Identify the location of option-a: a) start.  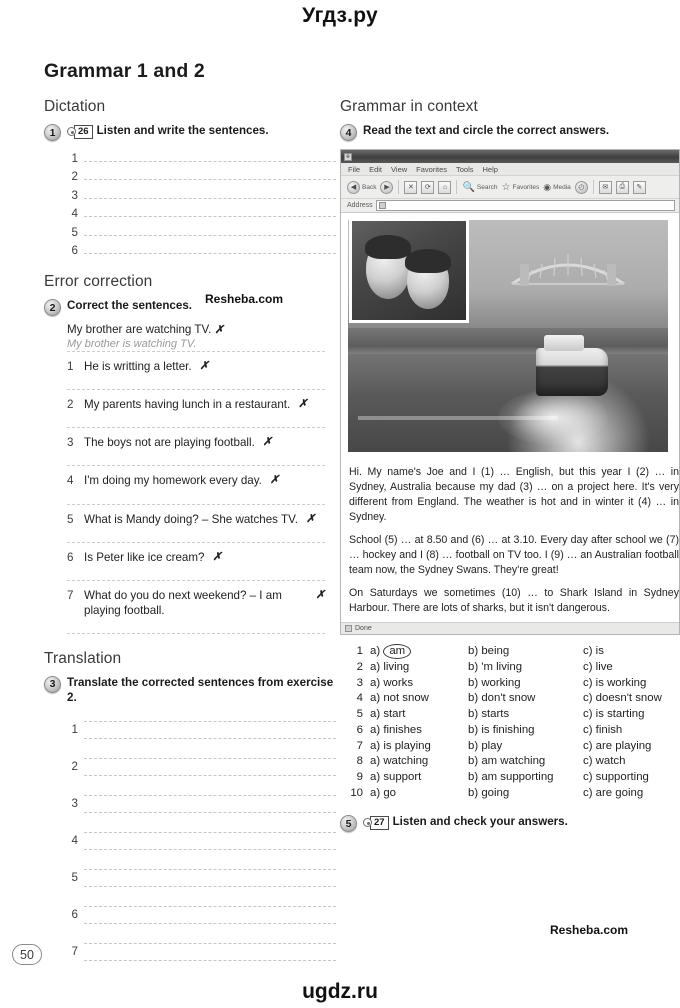
(419, 715).